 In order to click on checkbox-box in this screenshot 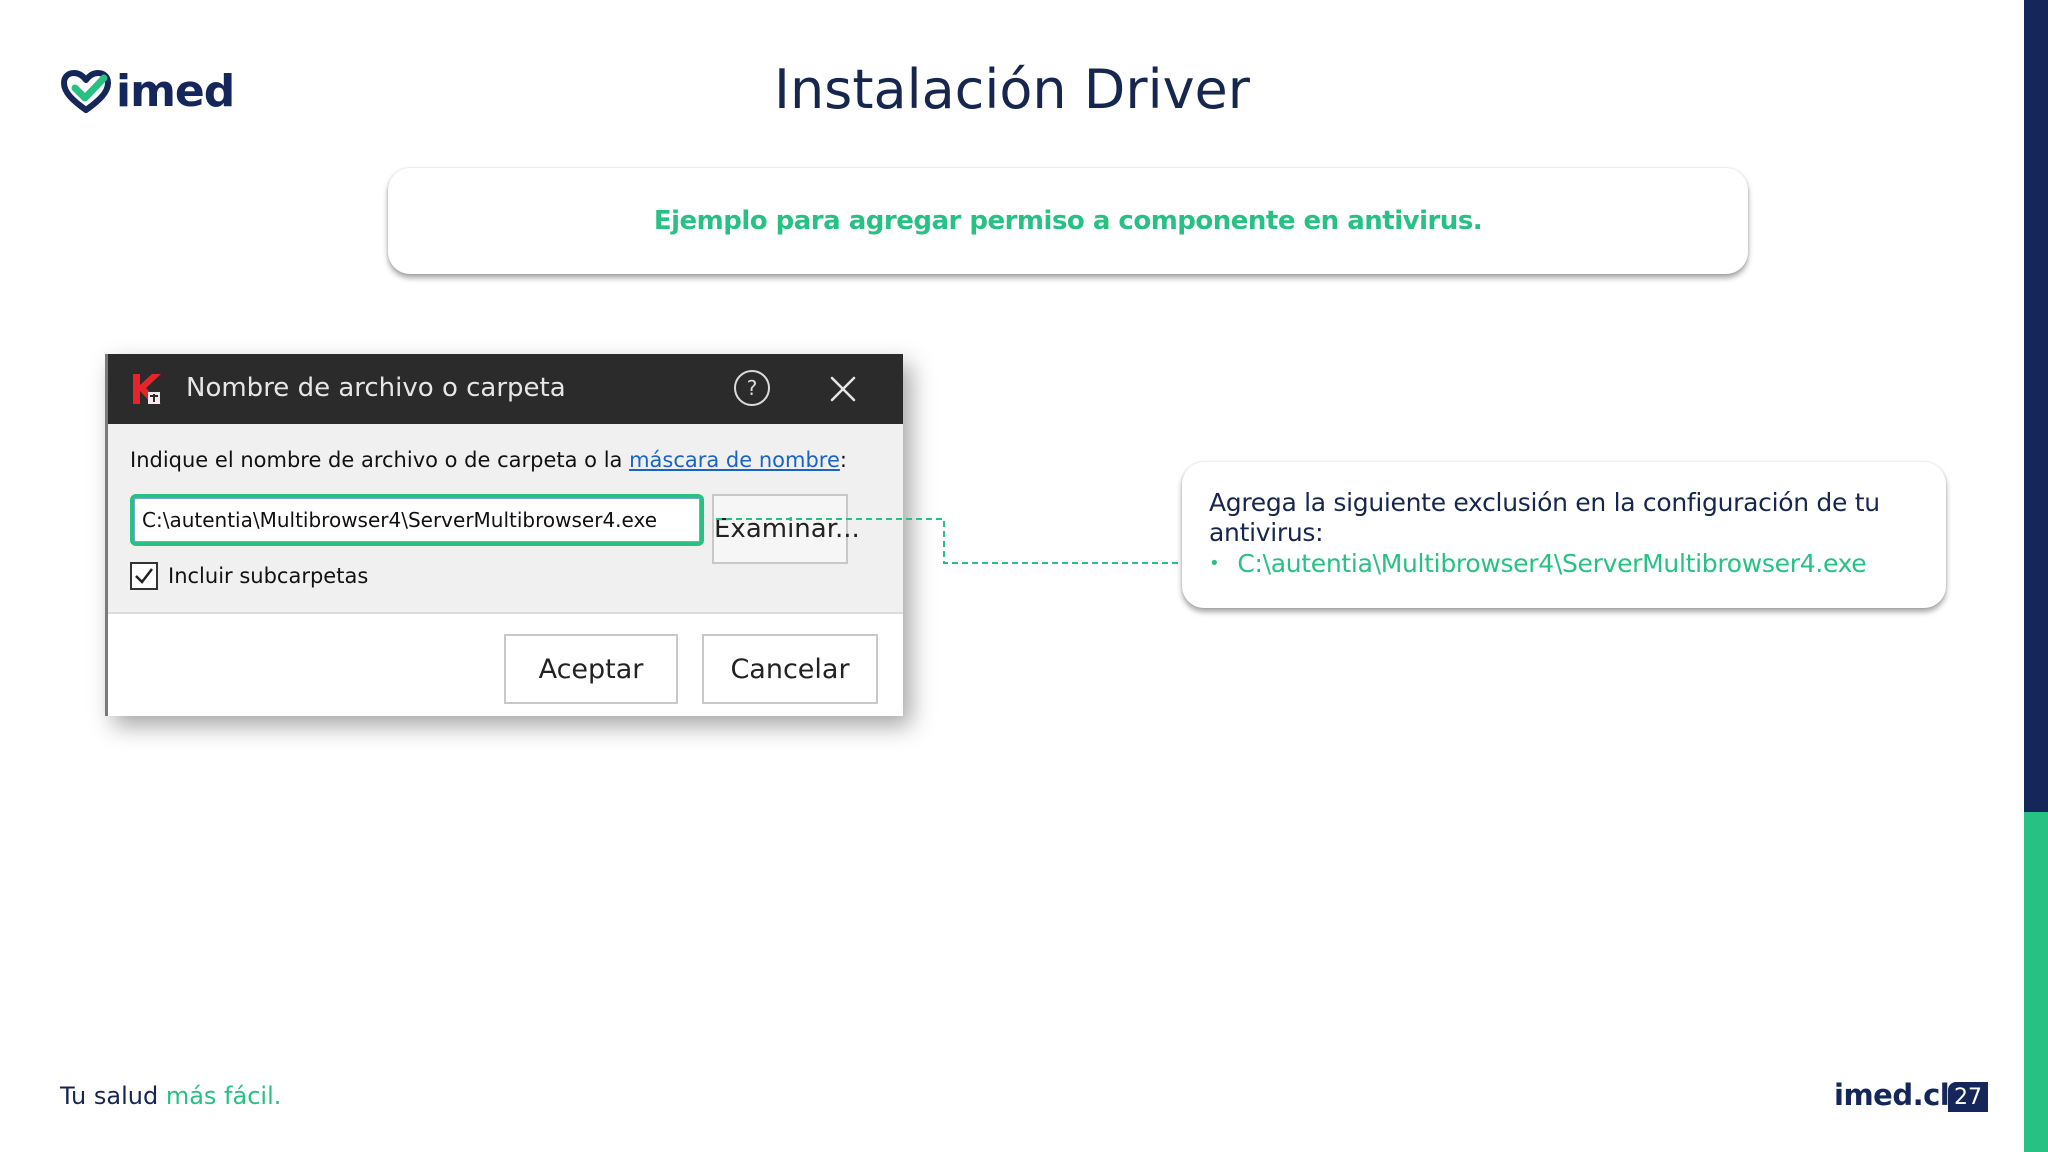, I will do `click(144, 576)`.